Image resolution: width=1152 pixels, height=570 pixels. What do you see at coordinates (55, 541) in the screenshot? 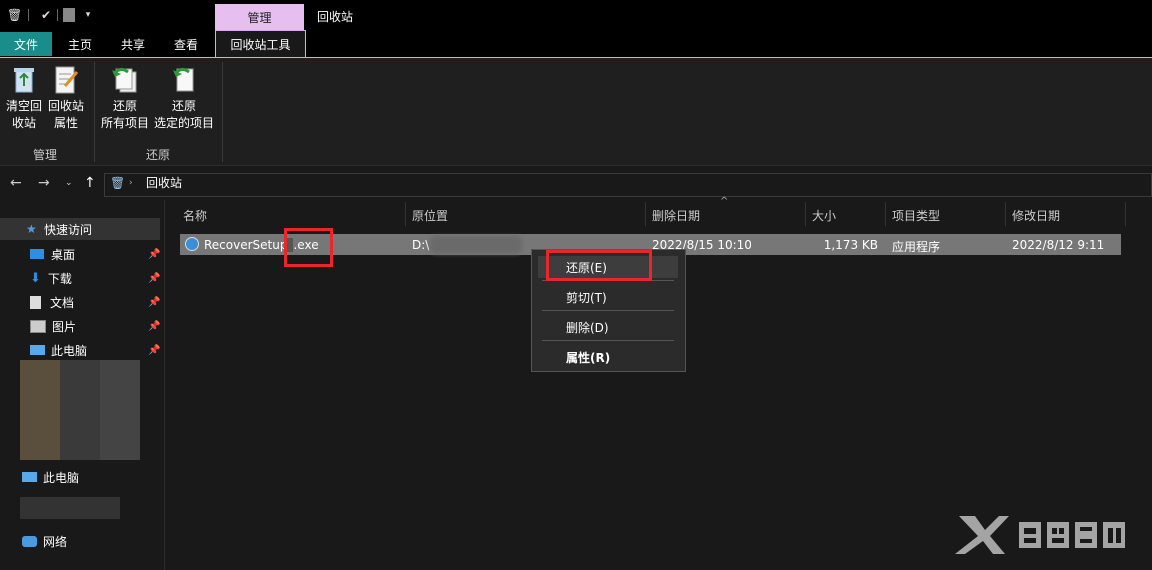
I see `nav-item-label: 网络` at bounding box center [55, 541].